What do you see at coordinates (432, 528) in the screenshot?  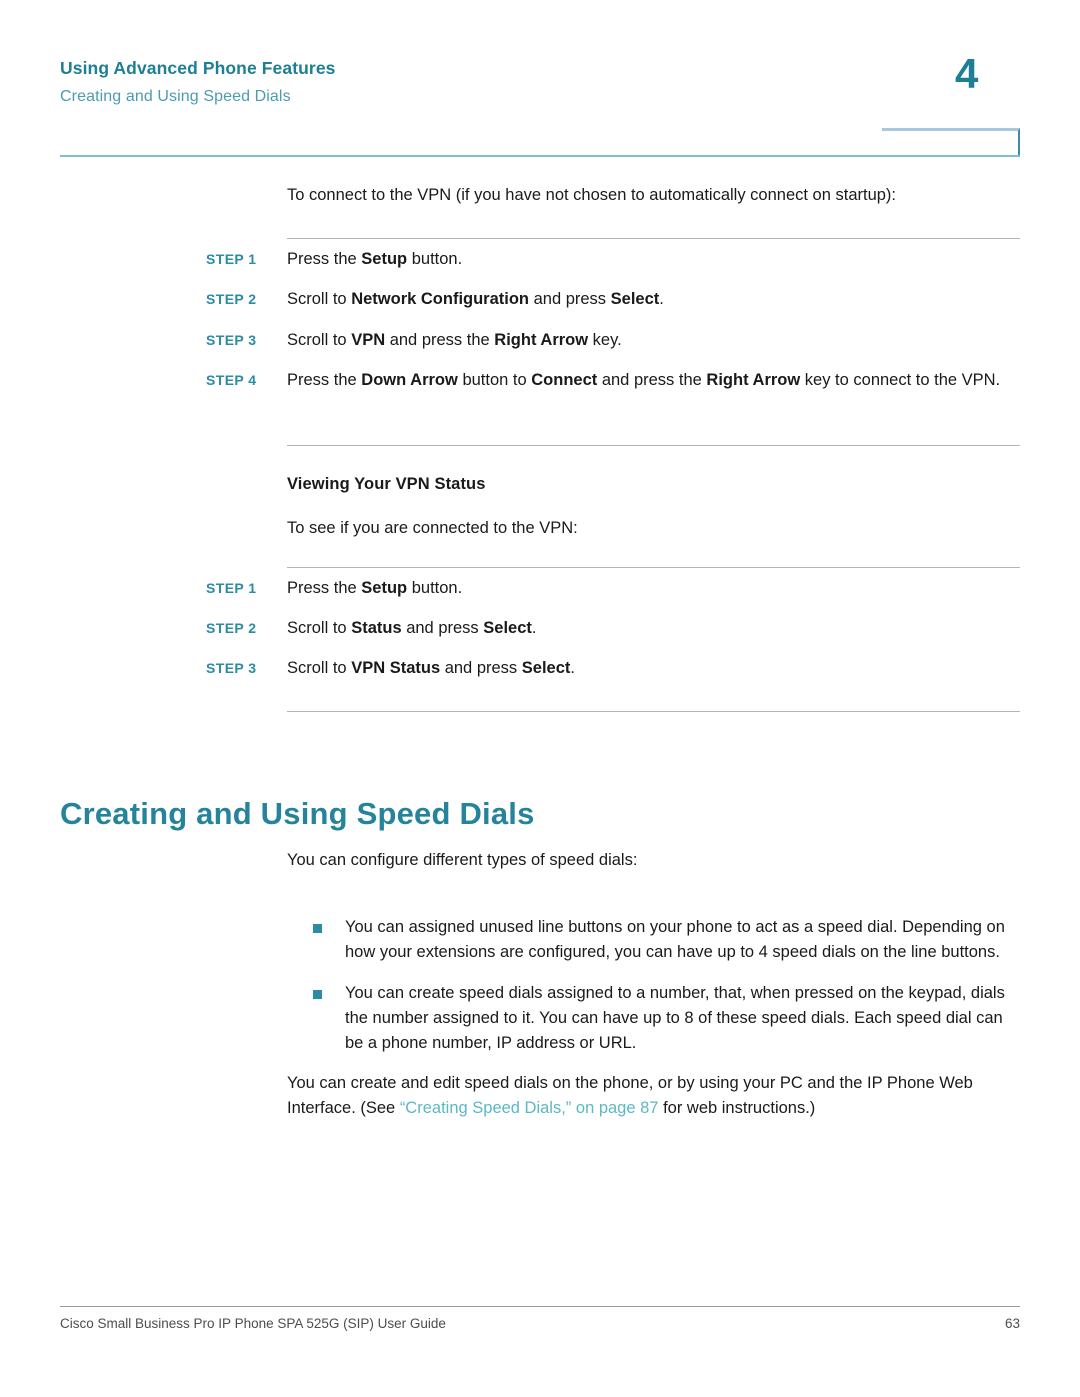 I see `vpn-status-intro: To see if you are connected to the VPN:` at bounding box center [432, 528].